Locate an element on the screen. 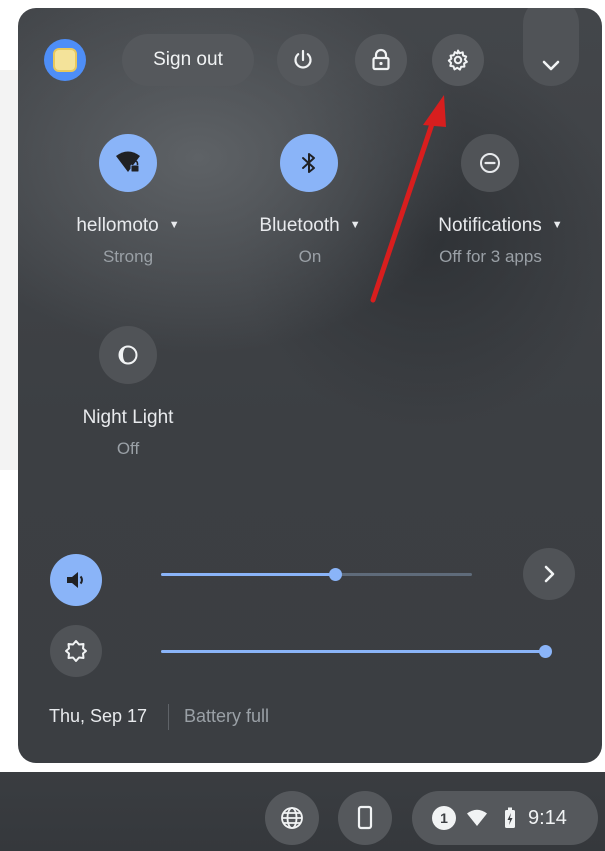 This screenshot has height=851, width=605. chevron-down-icon is located at coordinates (551, 65).